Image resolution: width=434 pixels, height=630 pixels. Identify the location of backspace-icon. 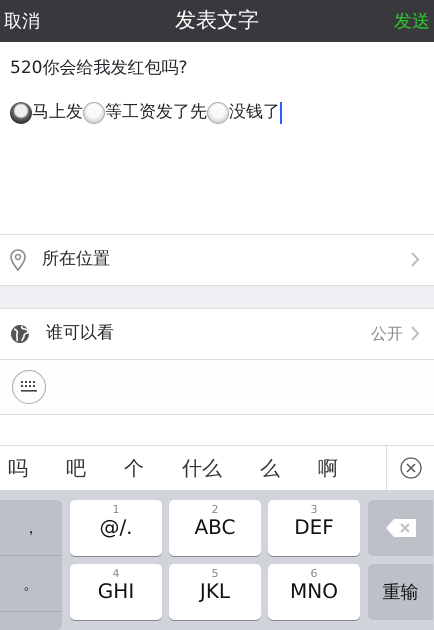
(401, 528).